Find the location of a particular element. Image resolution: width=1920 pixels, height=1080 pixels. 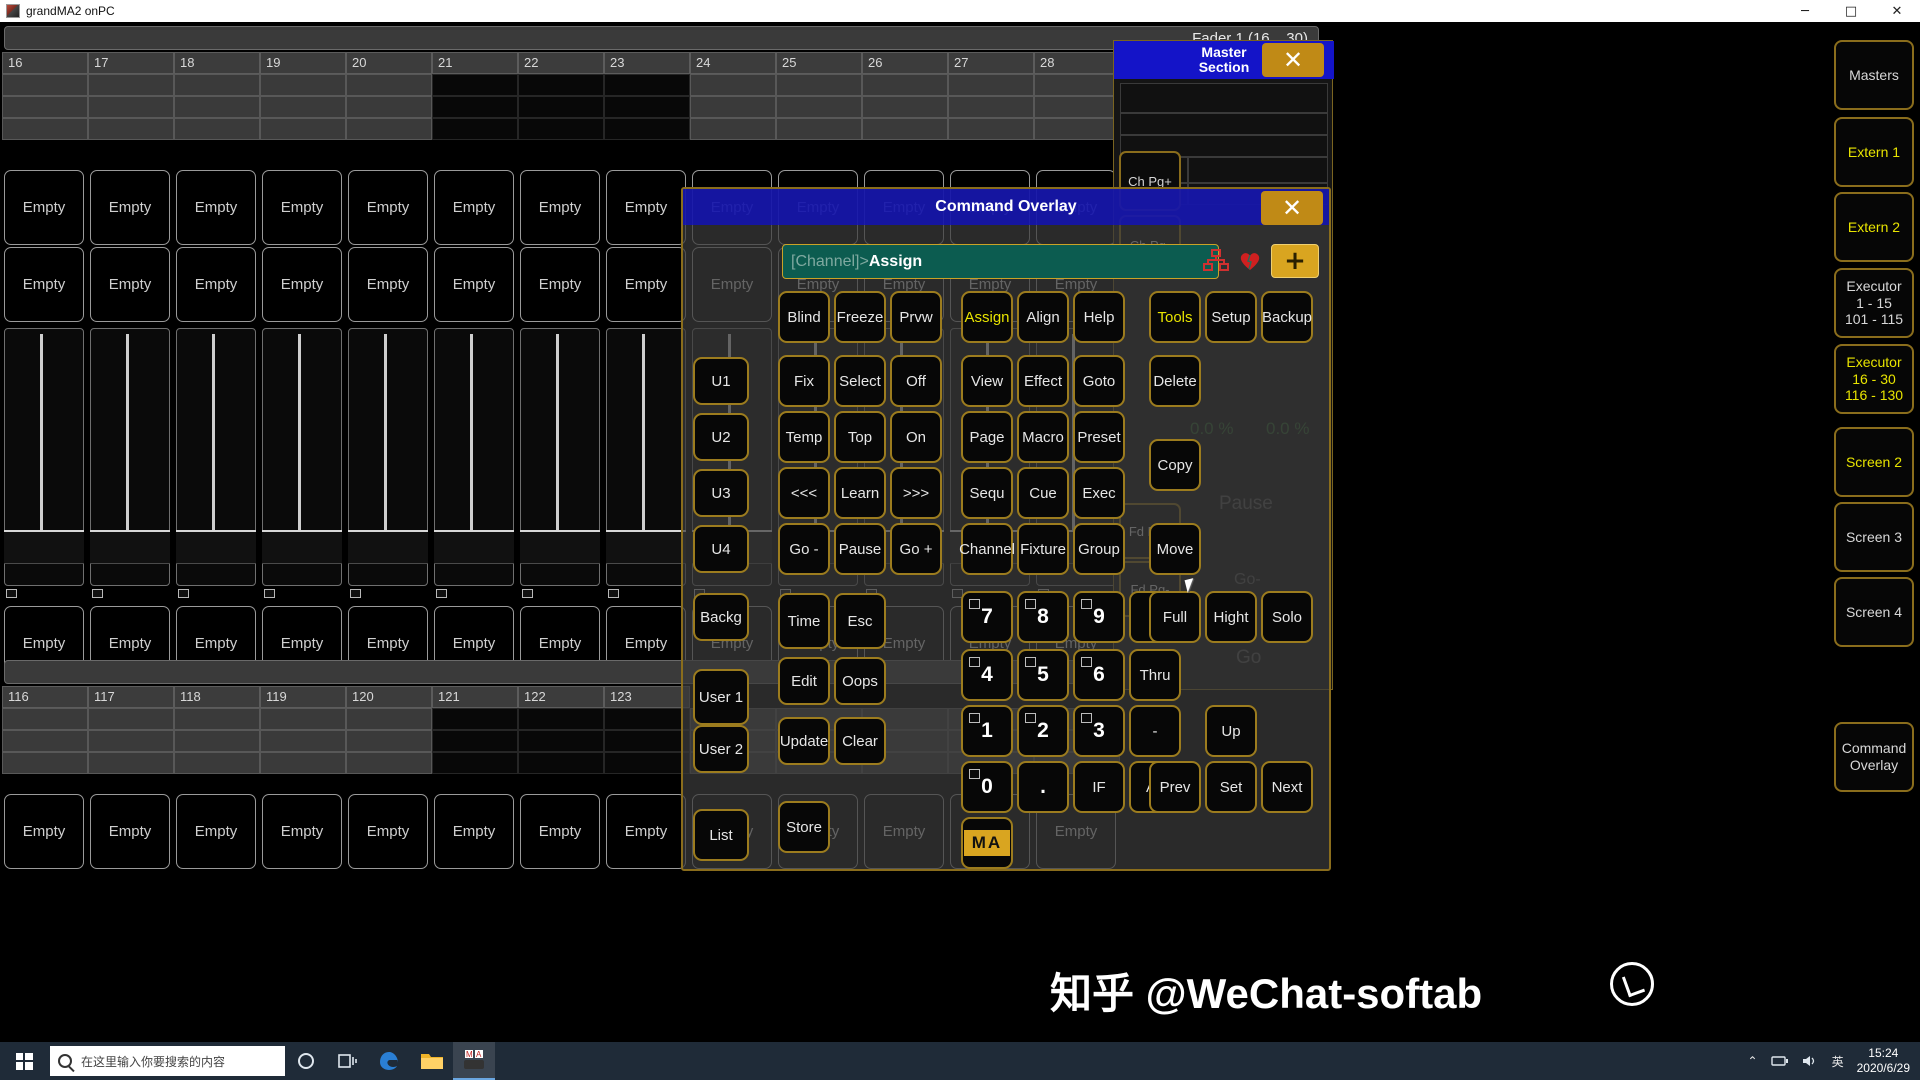

key-hight: Hight is located at coordinates (1231, 617).